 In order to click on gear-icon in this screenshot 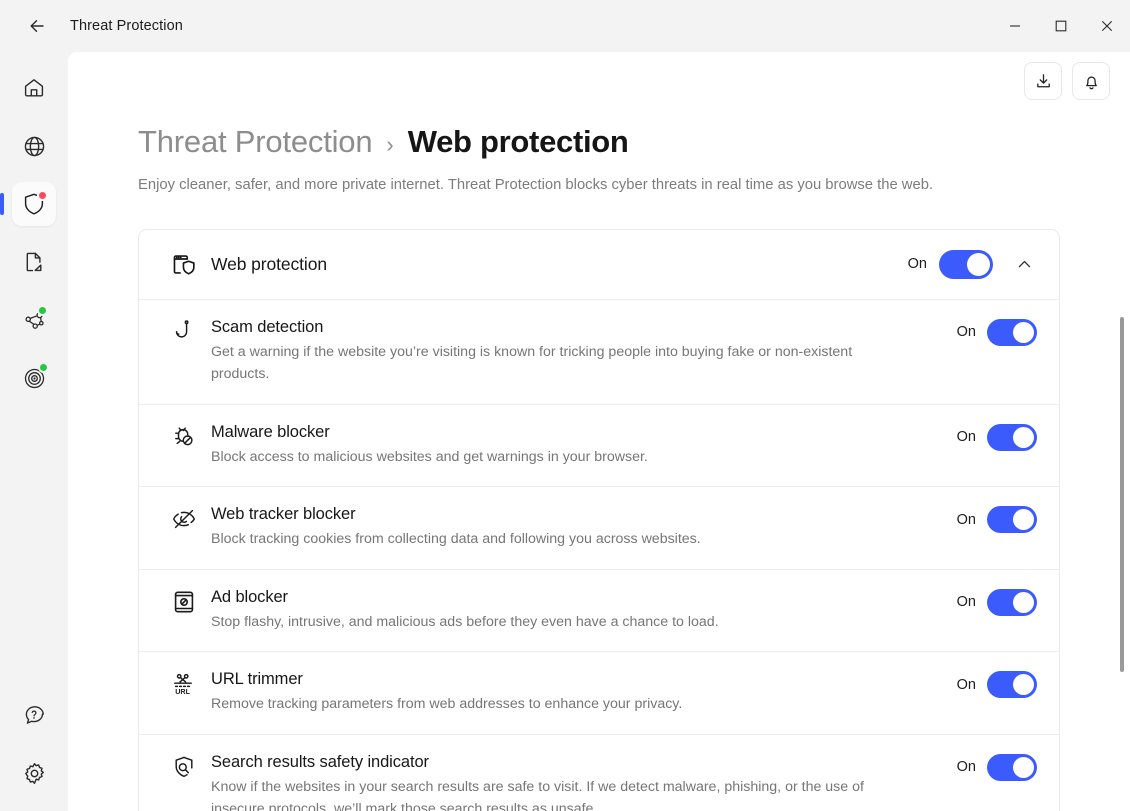, I will do `click(34, 773)`.